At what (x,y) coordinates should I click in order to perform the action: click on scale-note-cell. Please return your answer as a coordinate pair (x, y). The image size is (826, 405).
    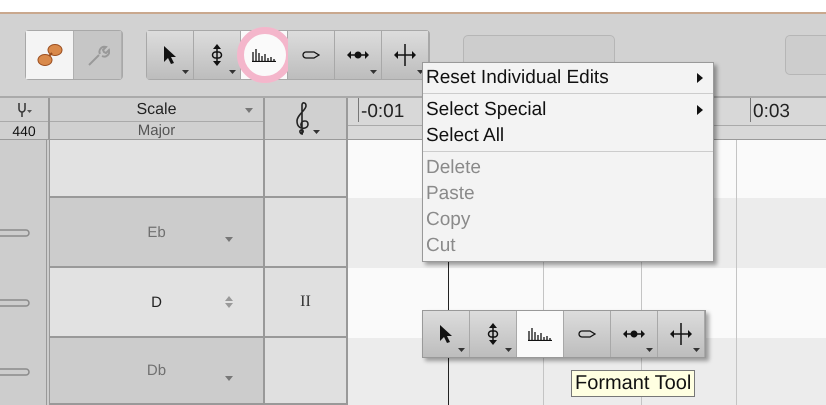
    Looking at the image, I should click on (157, 169).